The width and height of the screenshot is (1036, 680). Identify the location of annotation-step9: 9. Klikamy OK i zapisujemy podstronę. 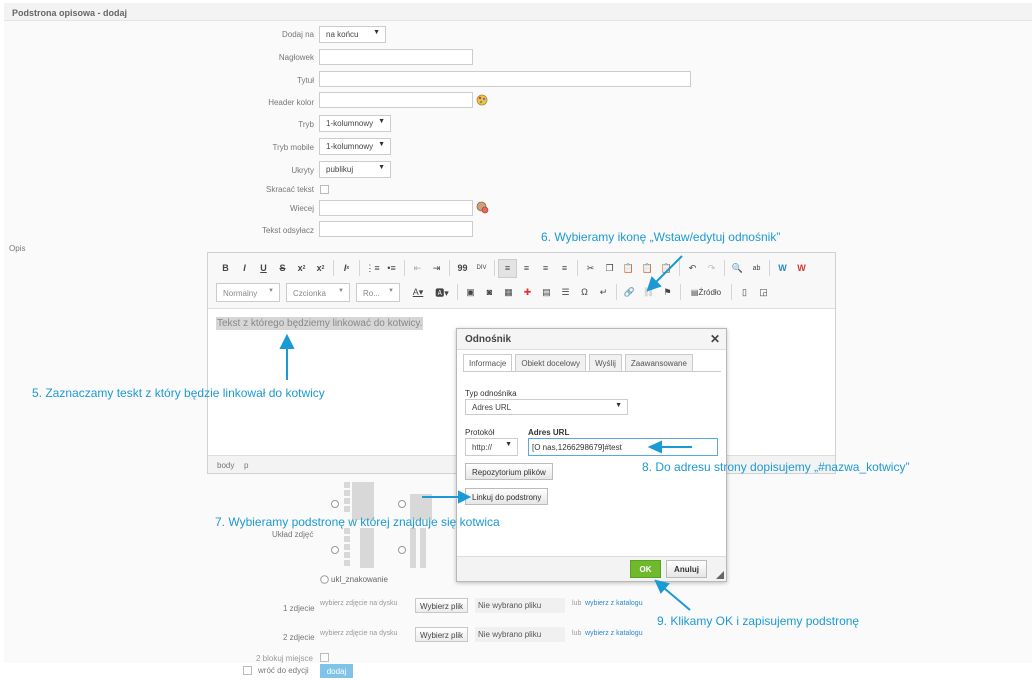
(758, 621).